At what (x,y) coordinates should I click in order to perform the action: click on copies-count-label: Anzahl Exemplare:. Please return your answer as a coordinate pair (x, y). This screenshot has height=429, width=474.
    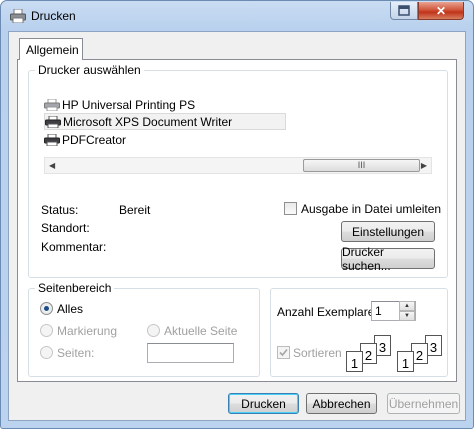
    Looking at the image, I should click on (327, 312).